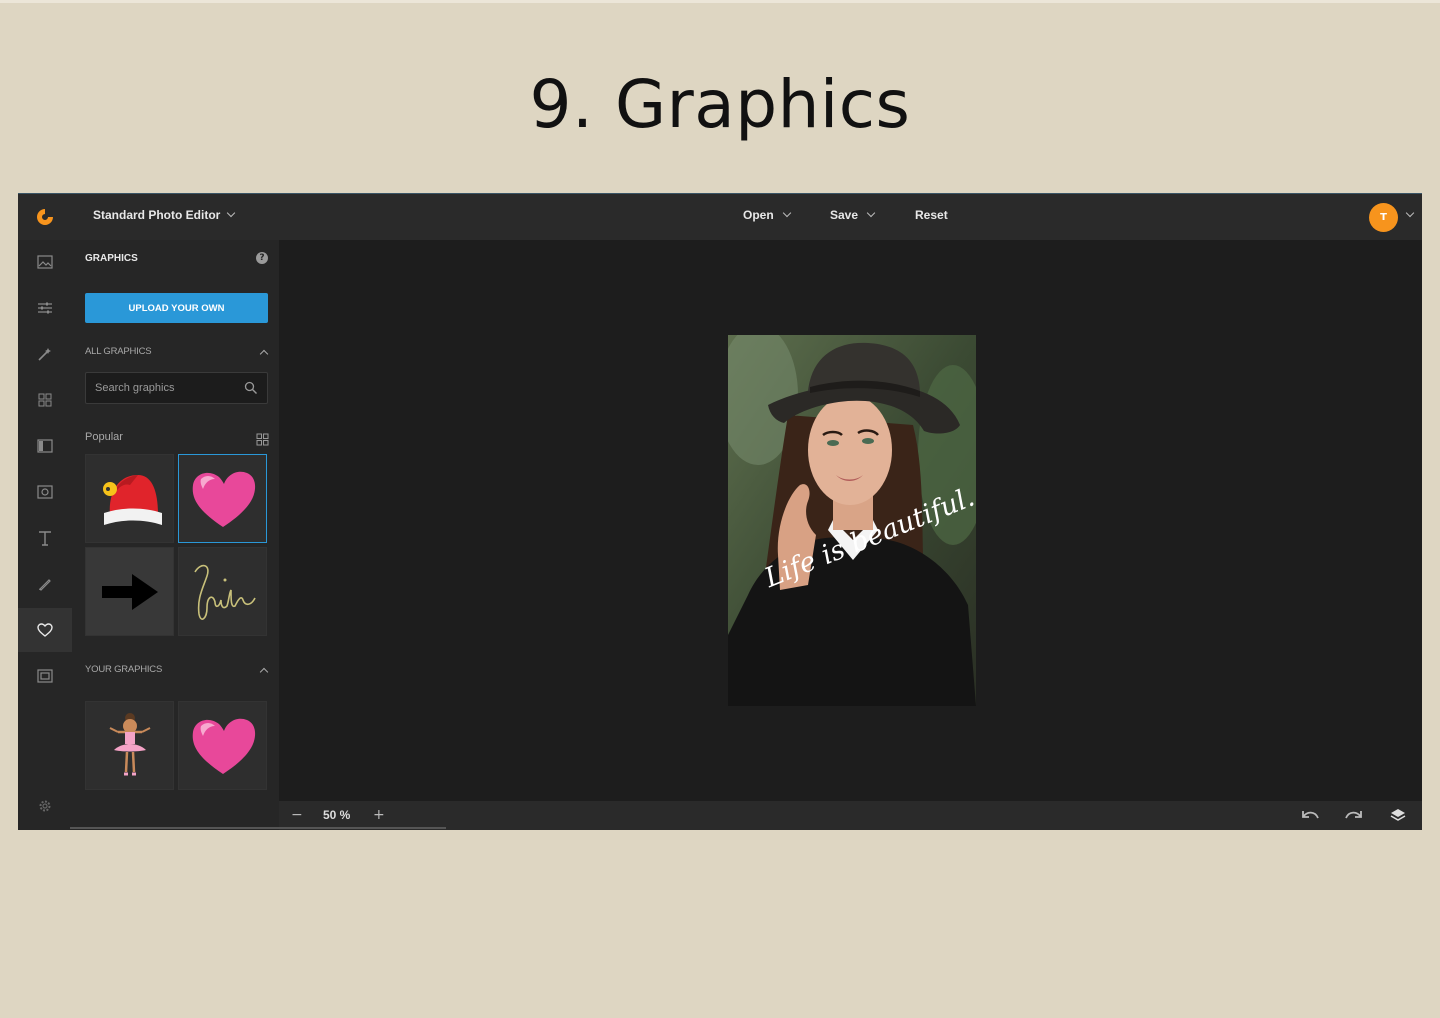  Describe the element at coordinates (176, 308) in the screenshot. I see `upload-your-own-button: UPLOAD YOUR OWN` at that location.